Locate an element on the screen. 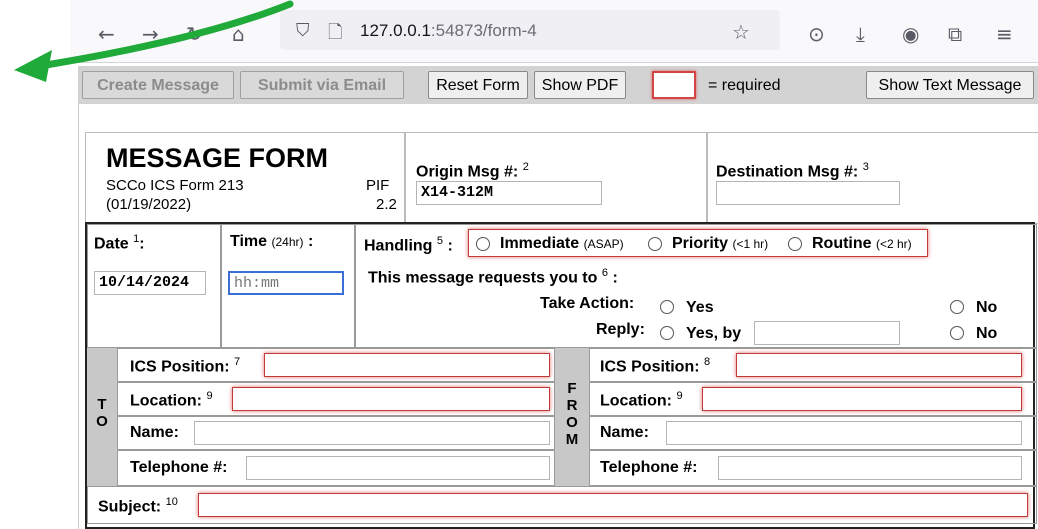 This screenshot has width=1038, height=529. subject-label: Subject: 10 is located at coordinates (138, 506).